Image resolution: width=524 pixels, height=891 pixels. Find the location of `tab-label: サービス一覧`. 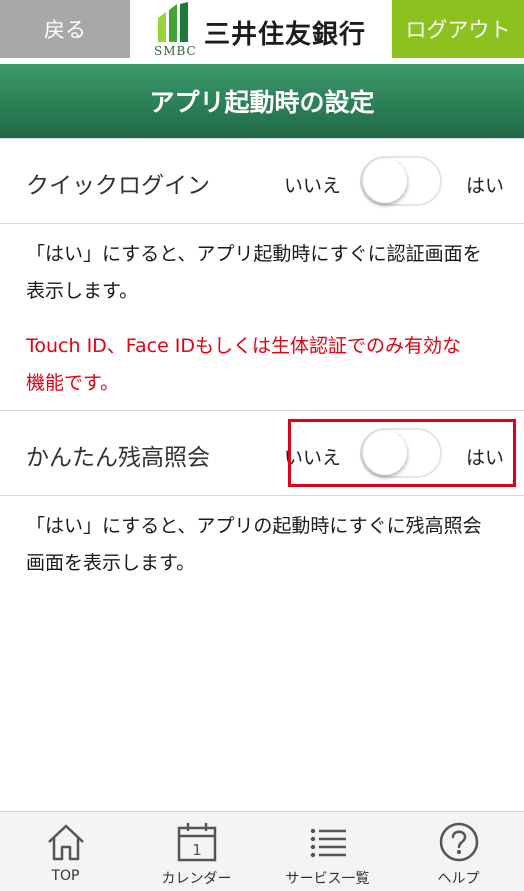

tab-label: サービス一覧 is located at coordinates (327, 879).